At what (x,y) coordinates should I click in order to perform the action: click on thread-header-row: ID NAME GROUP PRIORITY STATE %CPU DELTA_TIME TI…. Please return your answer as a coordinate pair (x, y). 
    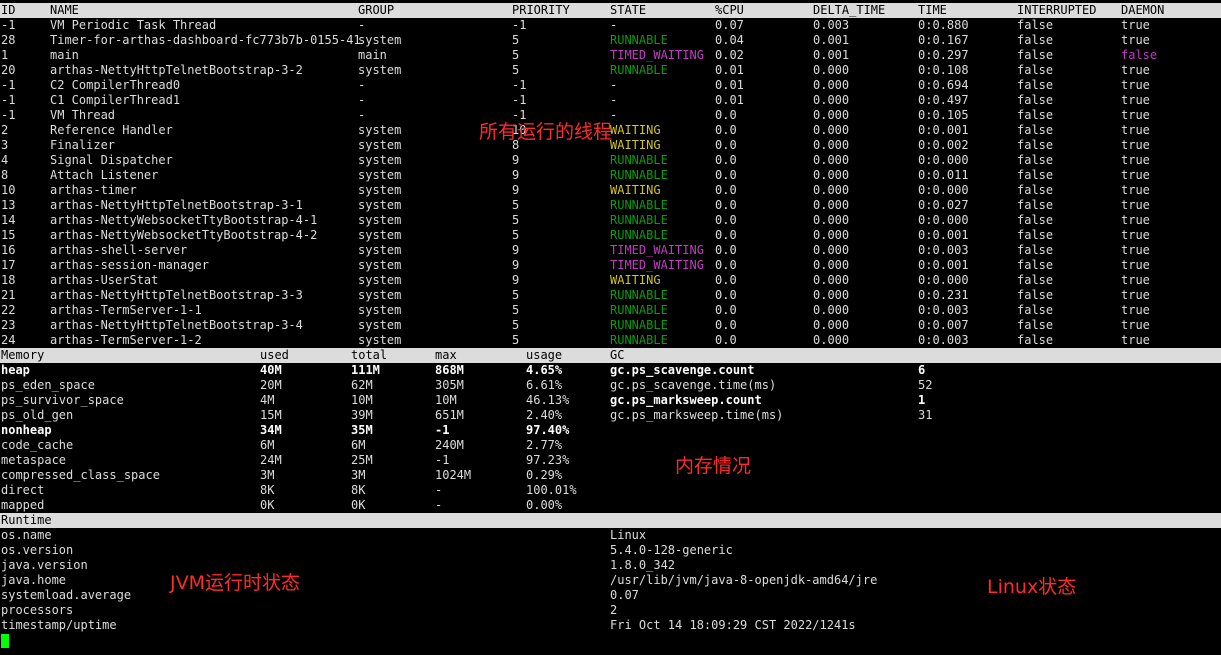
    Looking at the image, I should click on (610, 10).